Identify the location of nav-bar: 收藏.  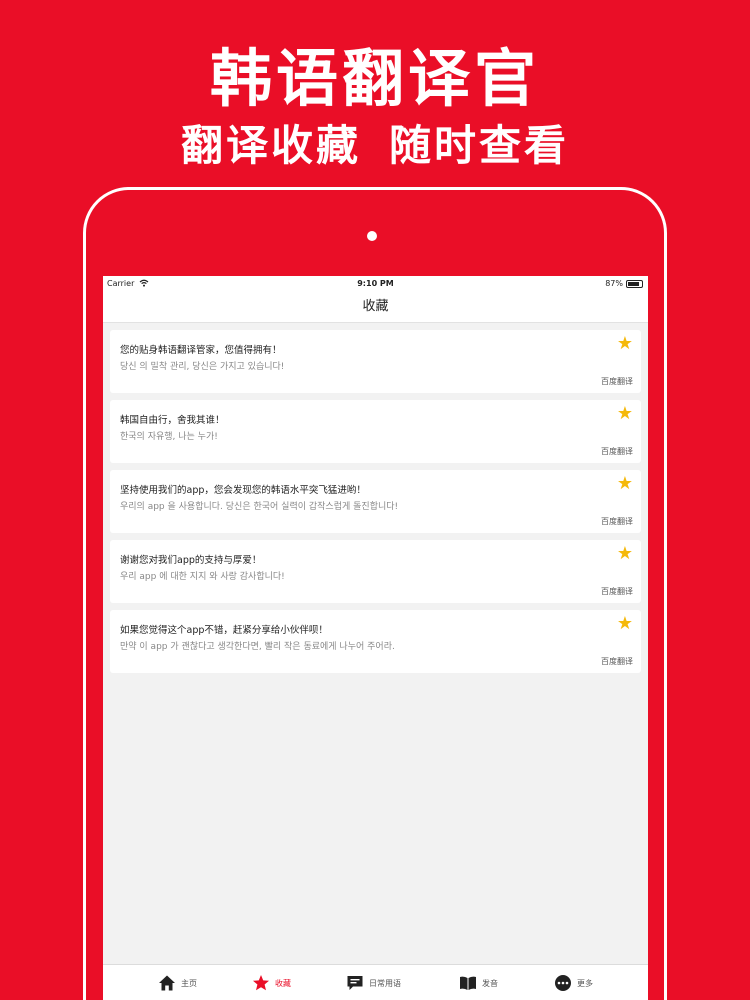
(375, 307).